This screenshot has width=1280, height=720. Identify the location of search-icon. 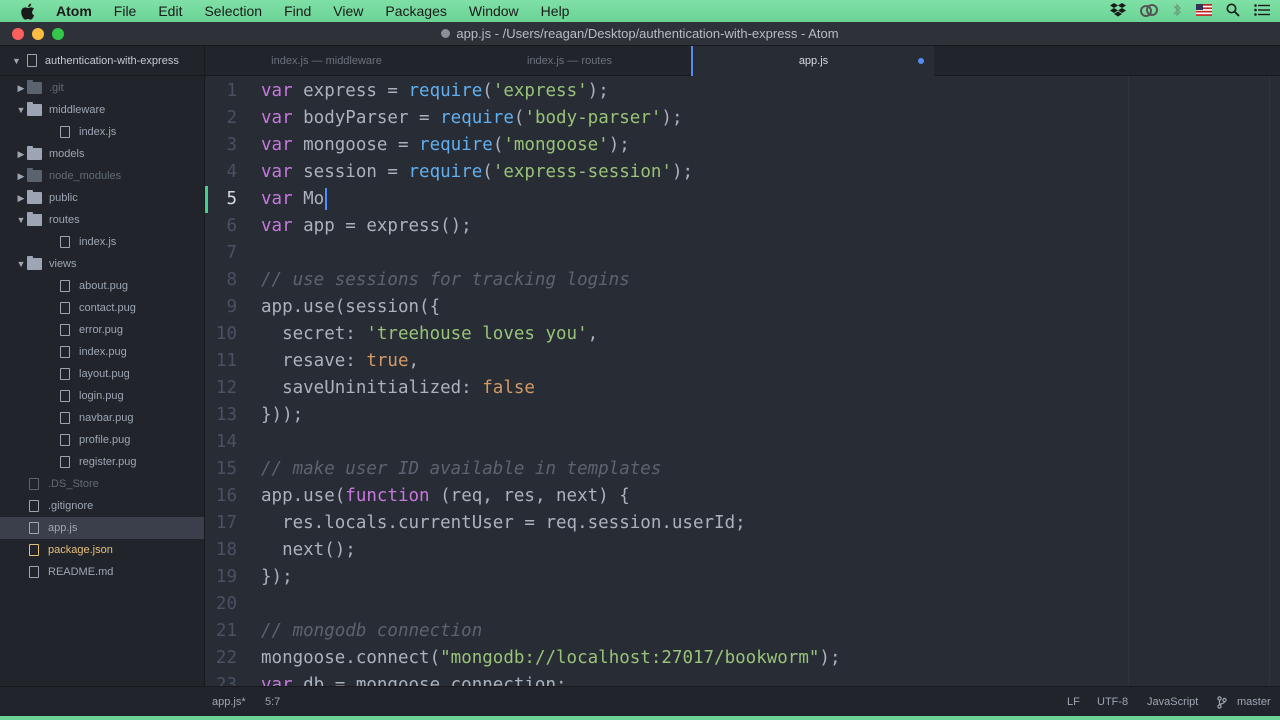
(1233, 10).